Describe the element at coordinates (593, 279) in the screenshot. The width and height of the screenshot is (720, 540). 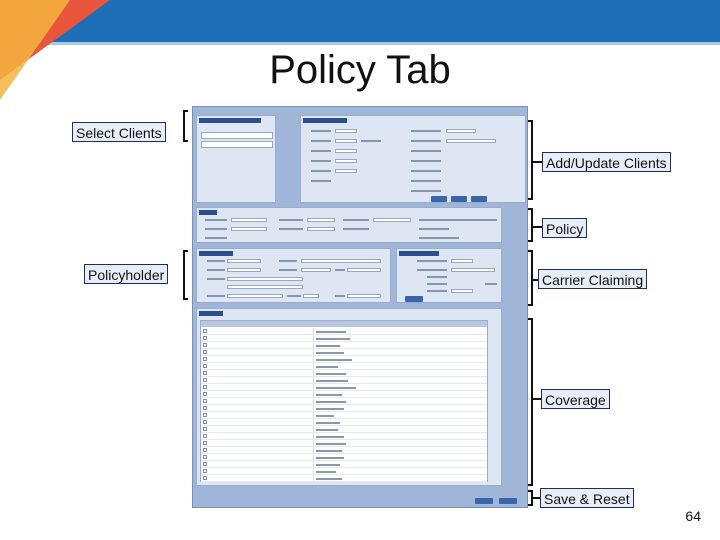
I see `callout-carrier-claiming: Carrier Claiming` at that location.